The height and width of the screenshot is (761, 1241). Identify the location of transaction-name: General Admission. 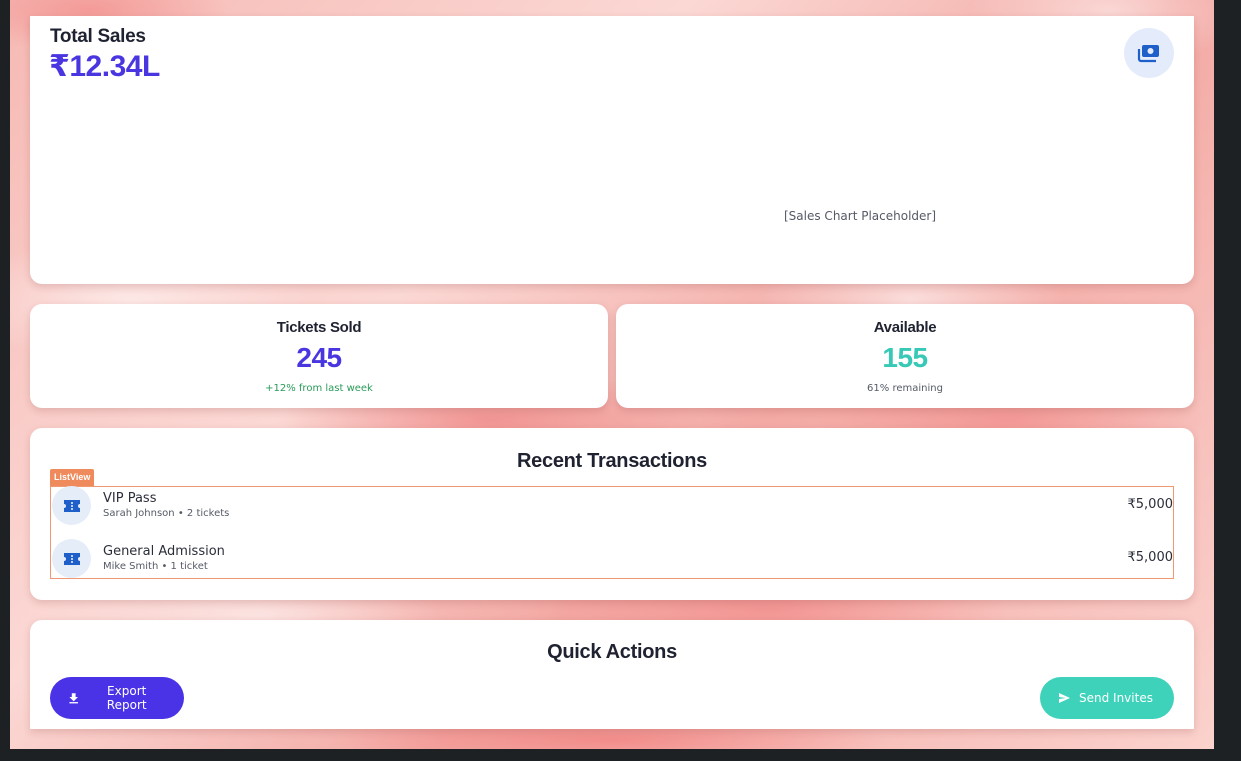
(164, 551).